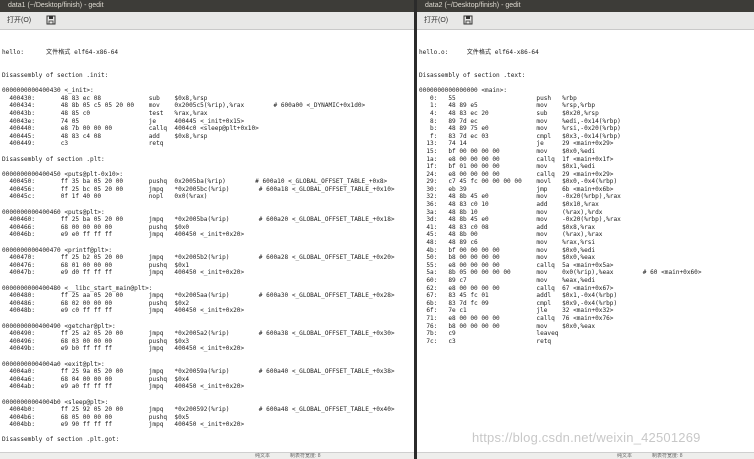  I want to click on window-title-bar: data1 (~/Desktop/finish) - gedit, so click(207, 6).